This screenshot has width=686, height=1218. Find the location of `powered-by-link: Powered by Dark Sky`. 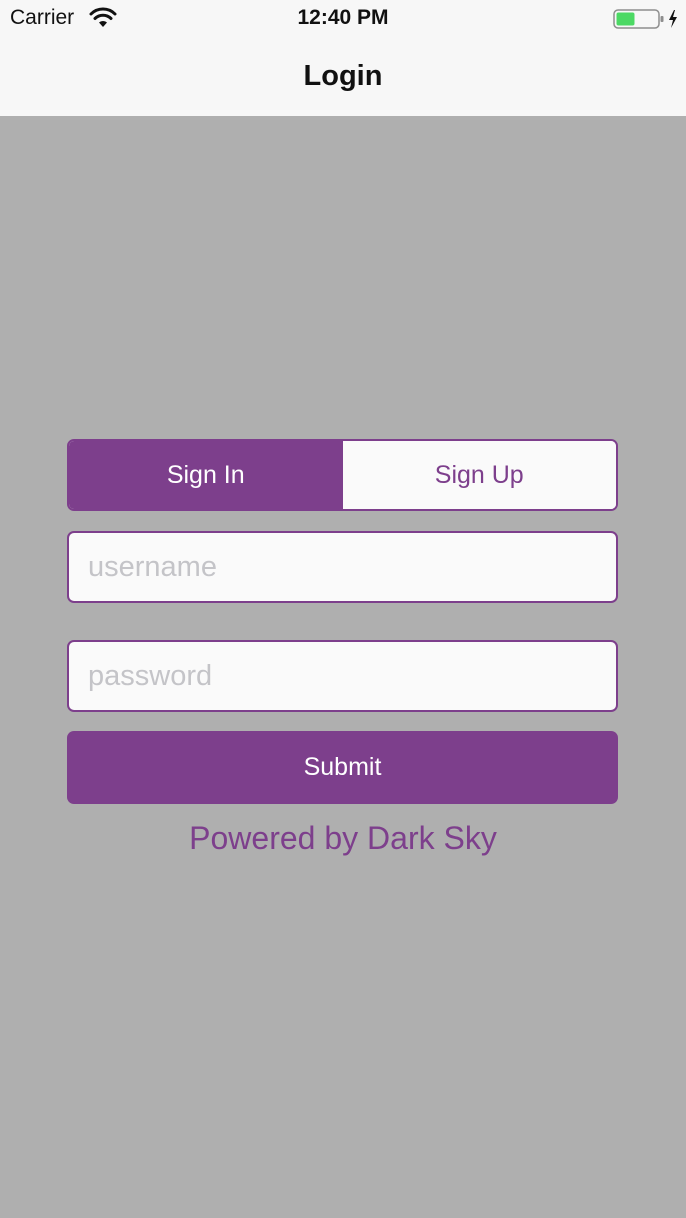

powered-by-link: Powered by Dark Sky is located at coordinates (343, 838).